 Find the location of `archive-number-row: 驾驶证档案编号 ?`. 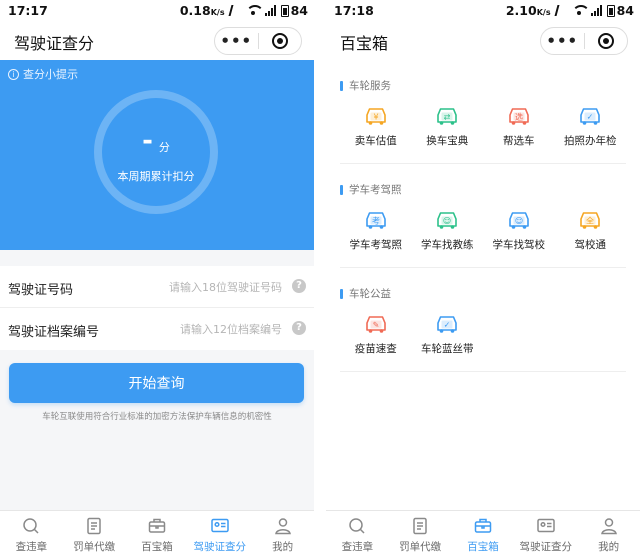

archive-number-row: 驾驶证档案编号 ? is located at coordinates (157, 329).